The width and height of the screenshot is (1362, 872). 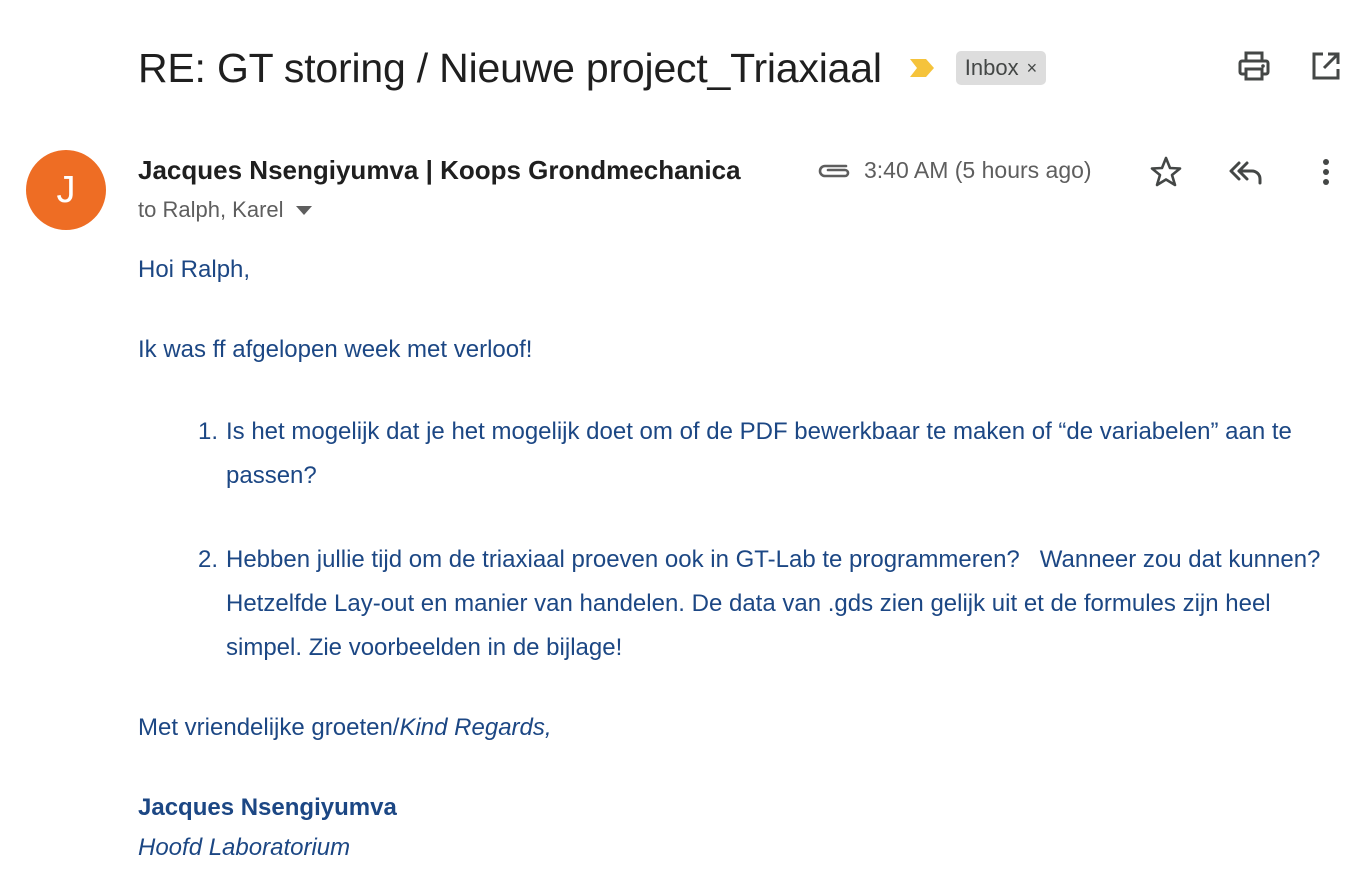 What do you see at coordinates (475, 727) in the screenshot?
I see `closing-italic: Kind Regards,` at bounding box center [475, 727].